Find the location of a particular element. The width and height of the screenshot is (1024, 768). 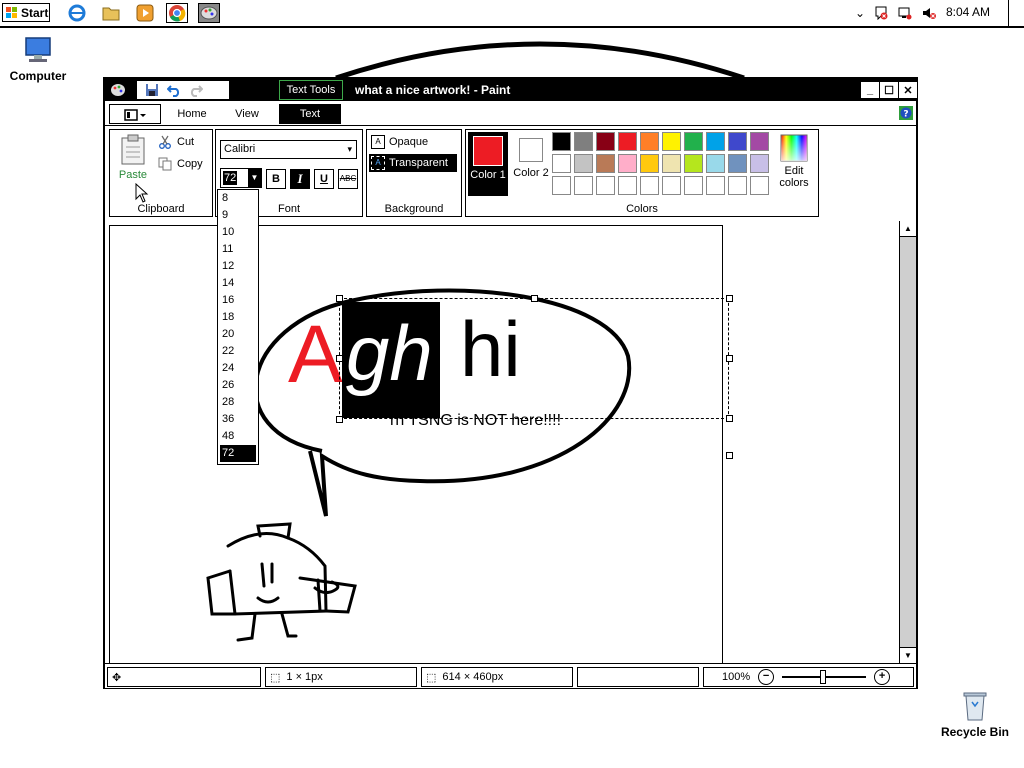

font-size-option: 26 is located at coordinates (238, 385).